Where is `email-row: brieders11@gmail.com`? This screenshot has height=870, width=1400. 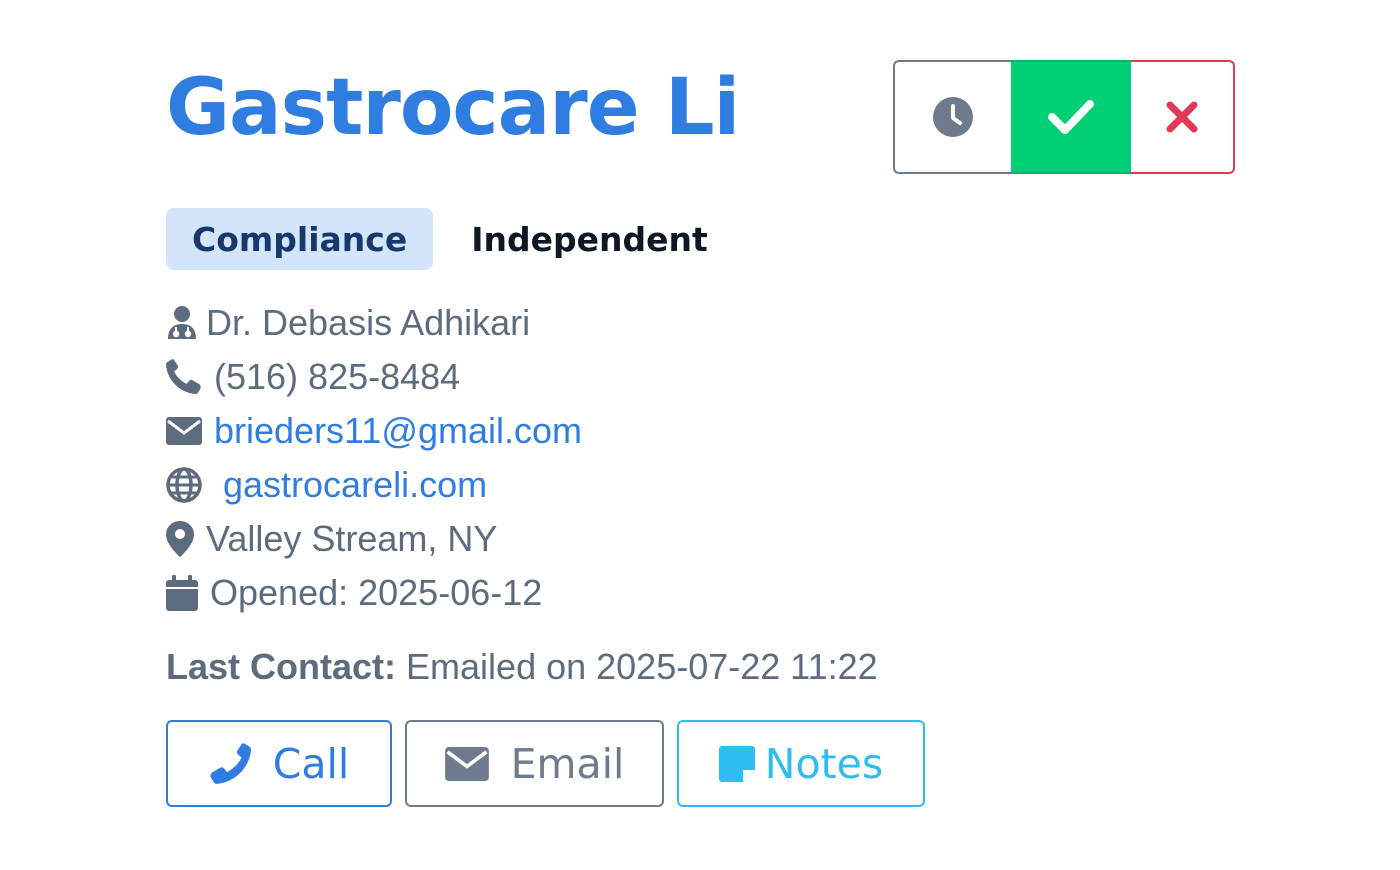
email-row: brieders11@gmail.com is located at coordinates (374, 431).